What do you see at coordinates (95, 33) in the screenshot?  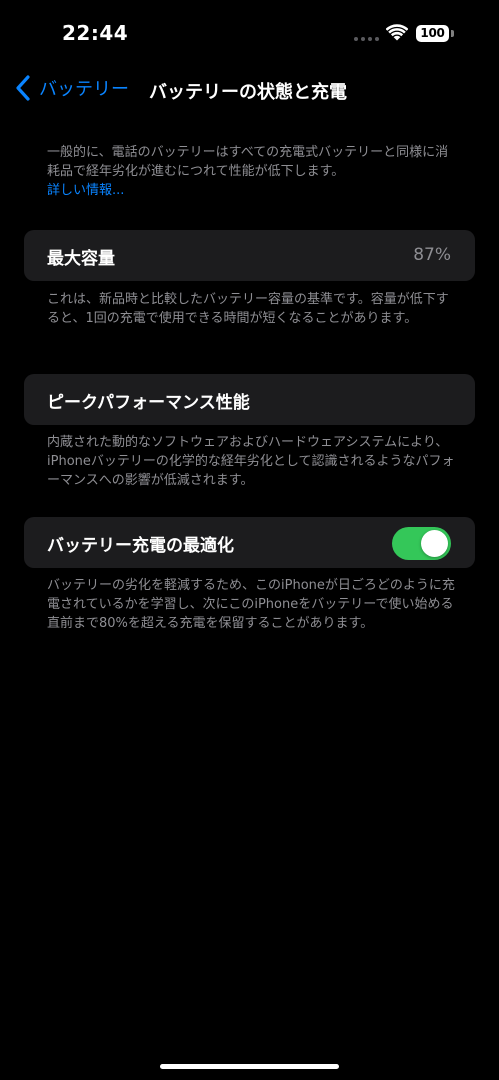 I see `status-time: 22:44` at bounding box center [95, 33].